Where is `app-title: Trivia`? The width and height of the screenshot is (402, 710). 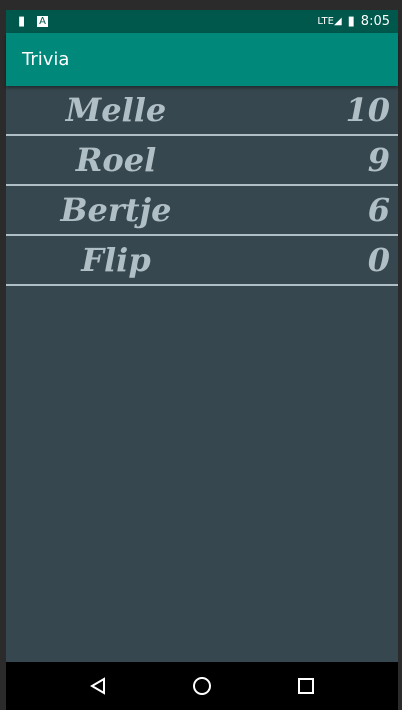
app-title: Trivia is located at coordinates (46, 59).